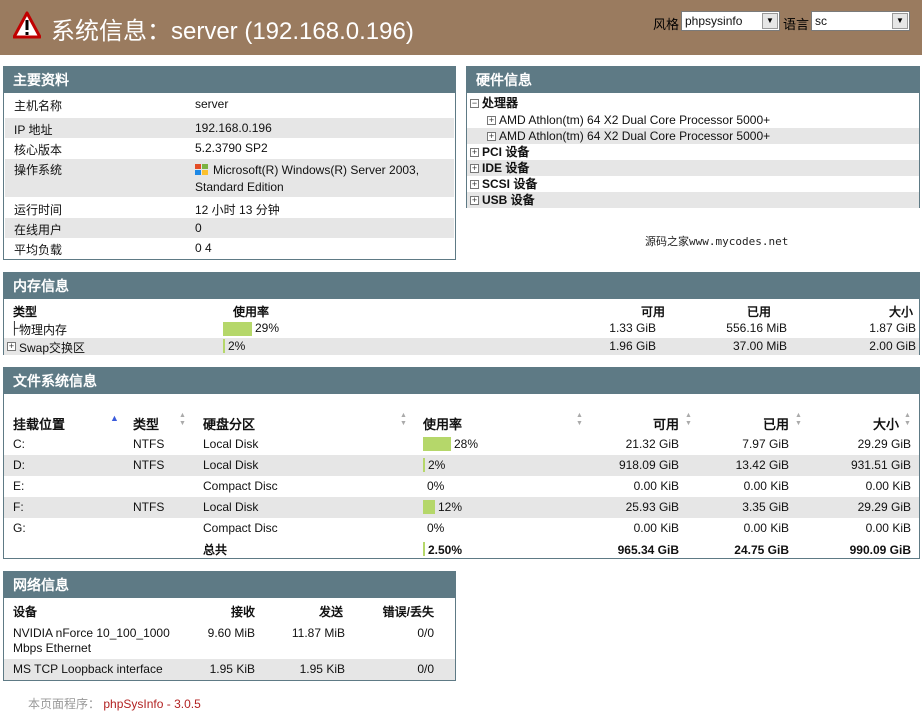  Describe the element at coordinates (18, 507) in the screenshot. I see `fs-mount: F:` at that location.